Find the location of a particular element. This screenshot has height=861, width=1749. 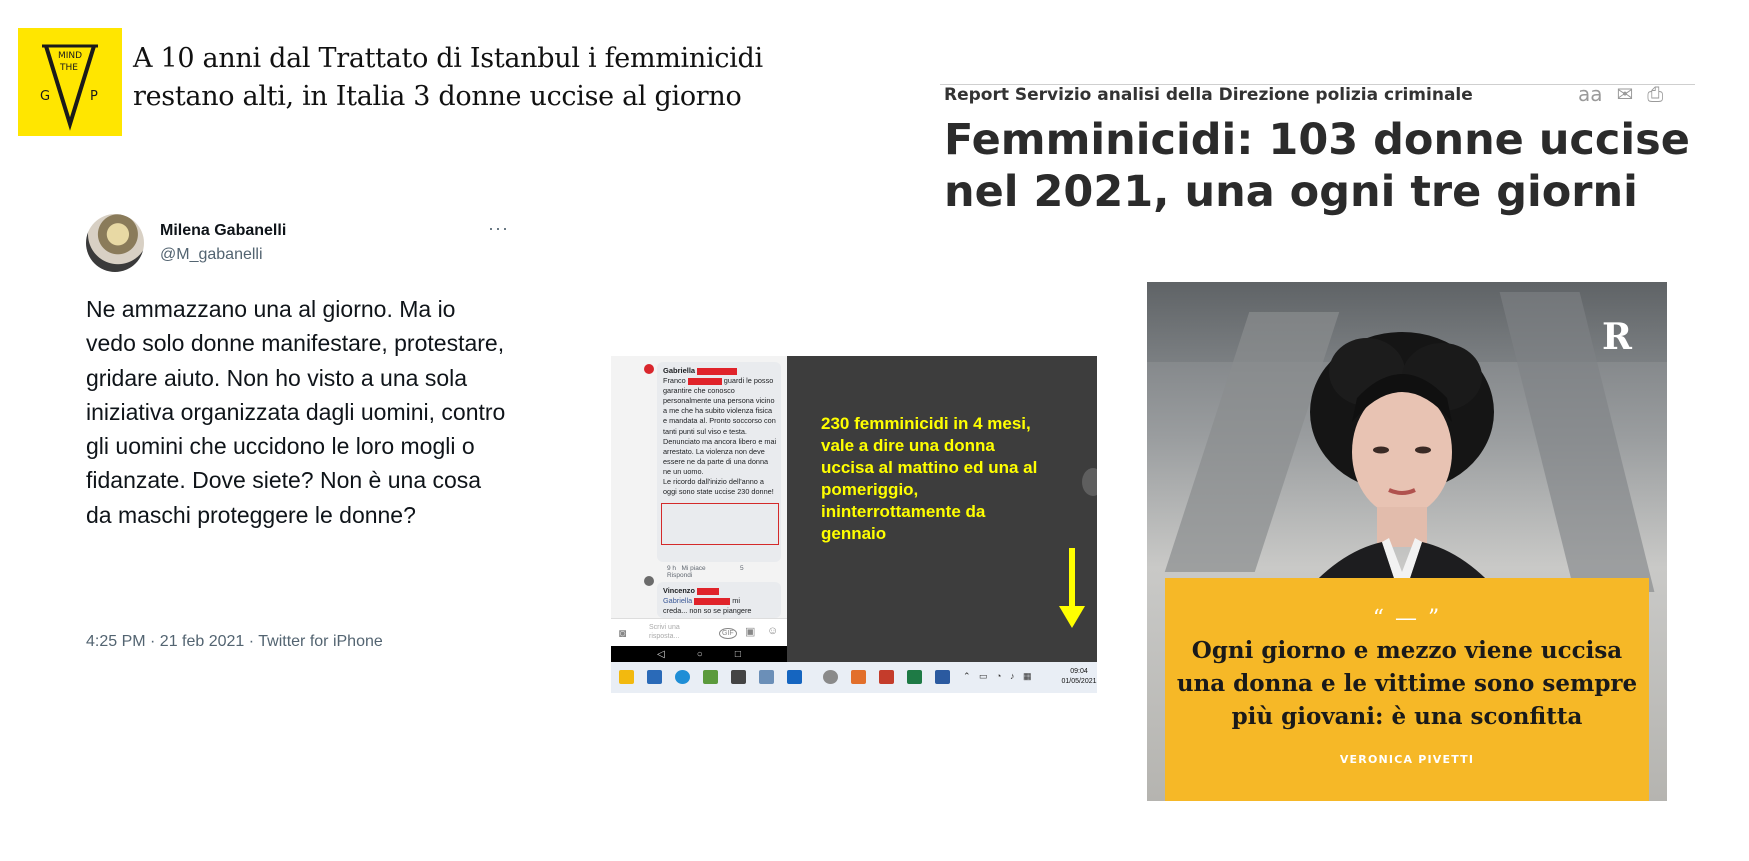

report-toolbar: aa ✉ ⎙ is located at coordinates (1620, 94).